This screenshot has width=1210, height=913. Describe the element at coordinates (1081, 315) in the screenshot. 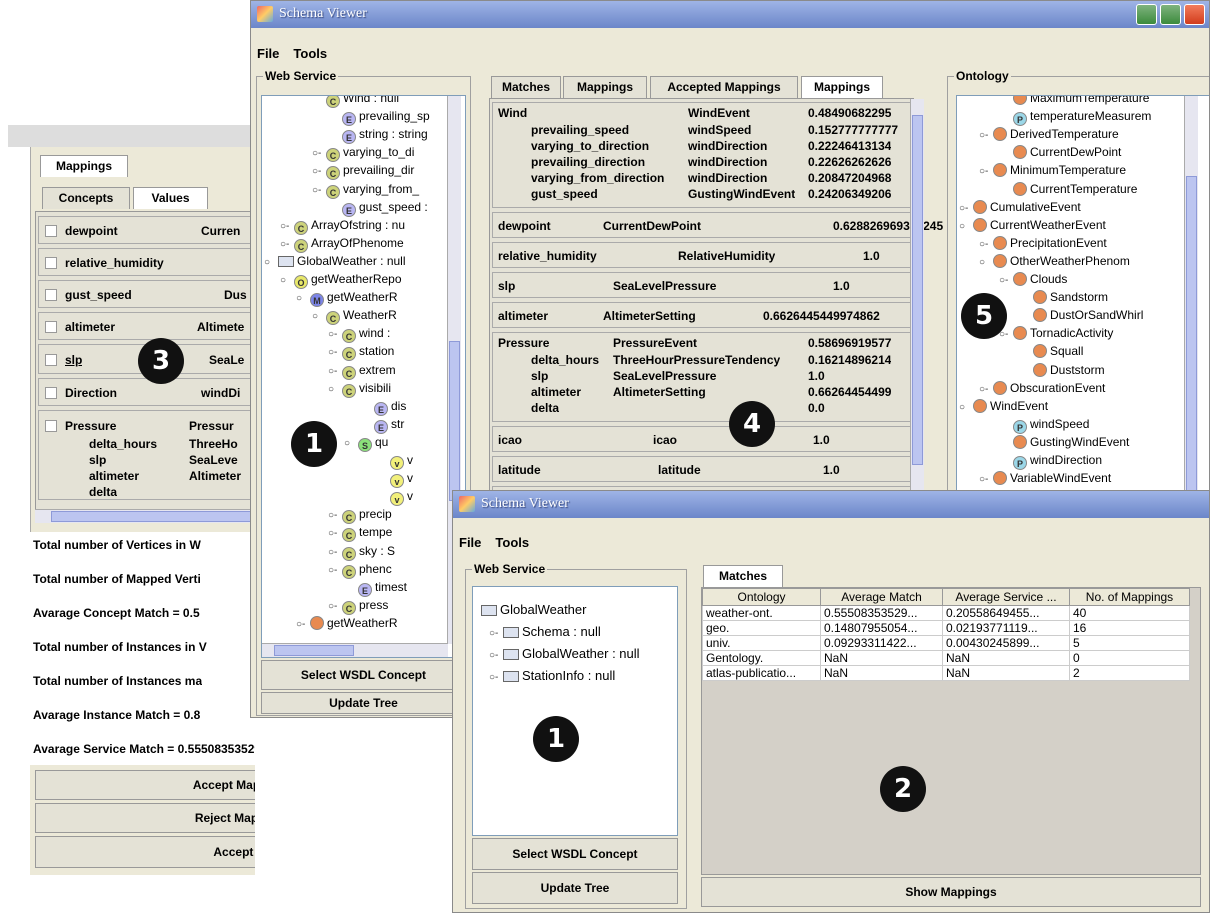

I see `tree-node: DustOrSandWhirl` at that location.